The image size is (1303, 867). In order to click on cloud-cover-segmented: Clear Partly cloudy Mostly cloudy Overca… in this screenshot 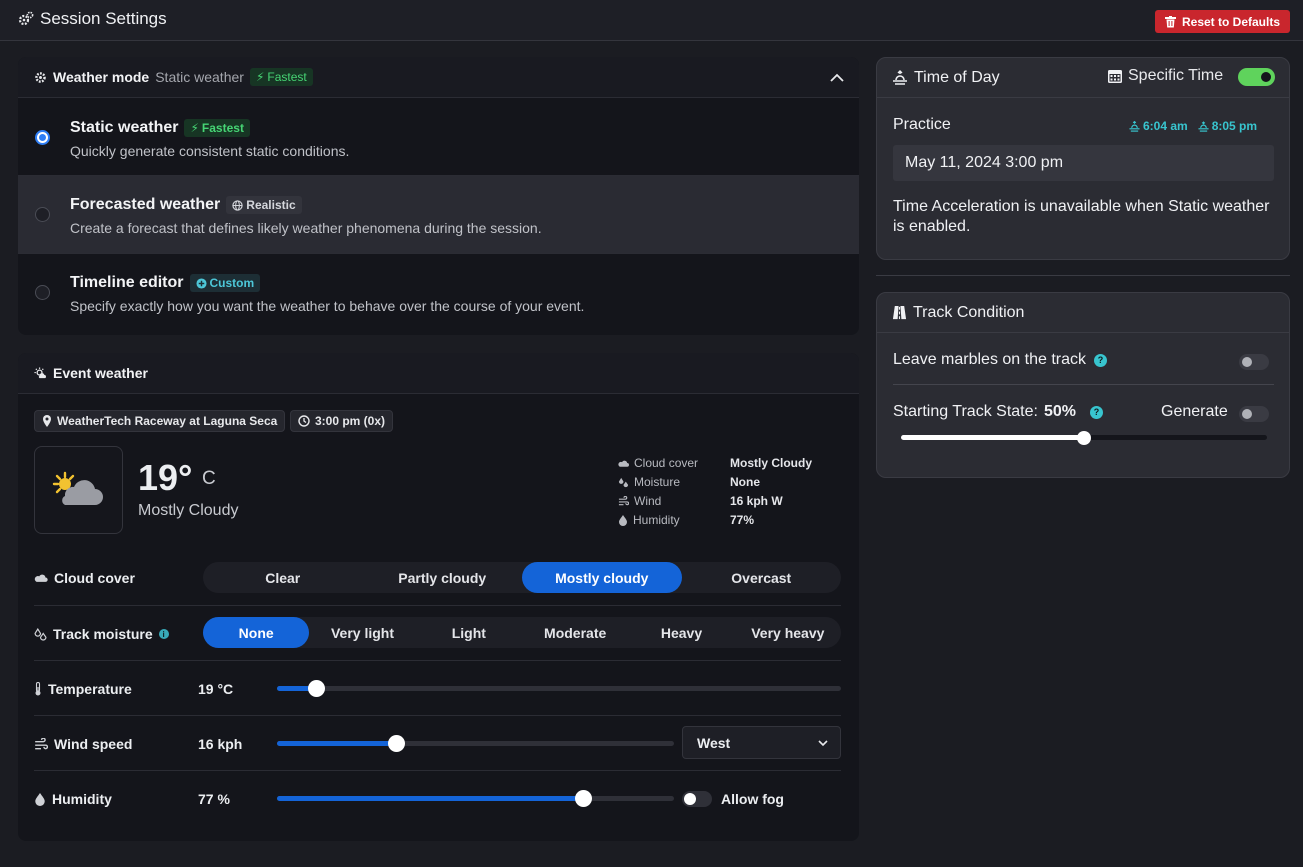, I will do `click(522, 577)`.